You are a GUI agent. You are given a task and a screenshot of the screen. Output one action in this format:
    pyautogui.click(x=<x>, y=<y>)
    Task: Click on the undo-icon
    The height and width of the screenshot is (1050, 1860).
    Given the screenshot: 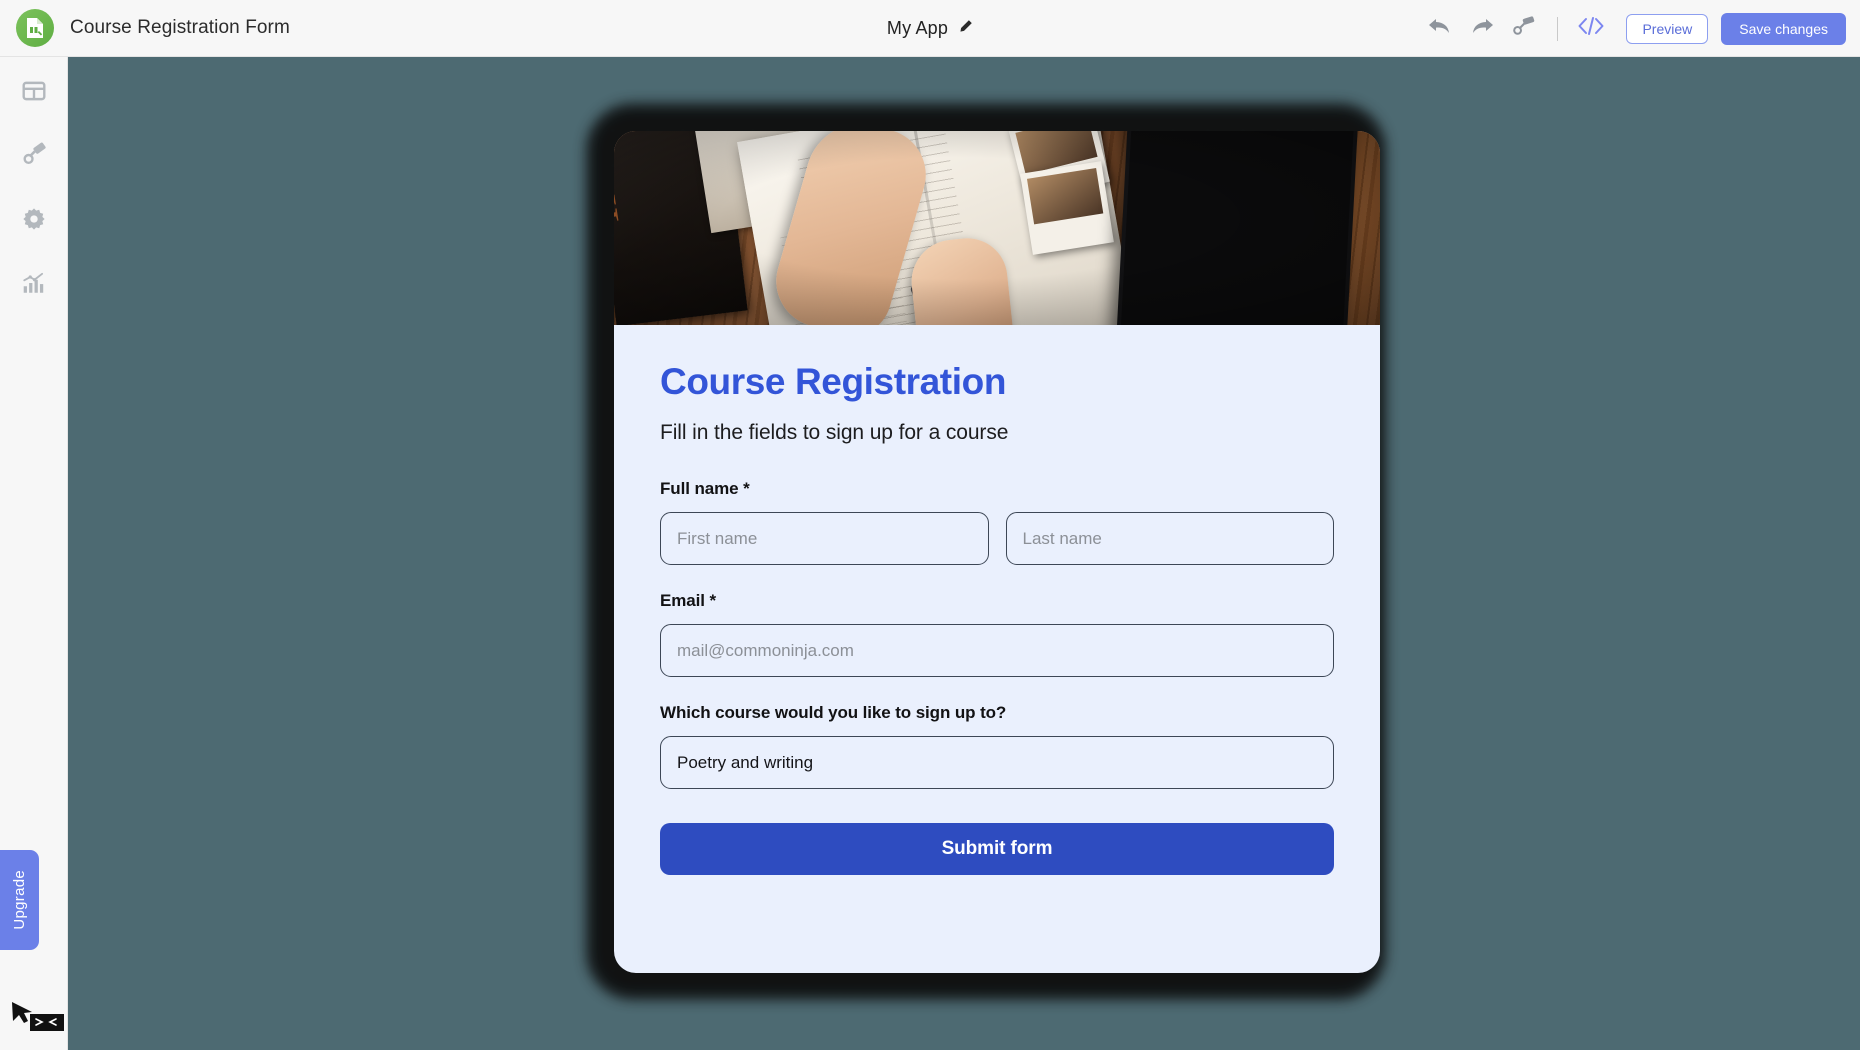 What is the action you would take?
    pyautogui.click(x=1440, y=28)
    